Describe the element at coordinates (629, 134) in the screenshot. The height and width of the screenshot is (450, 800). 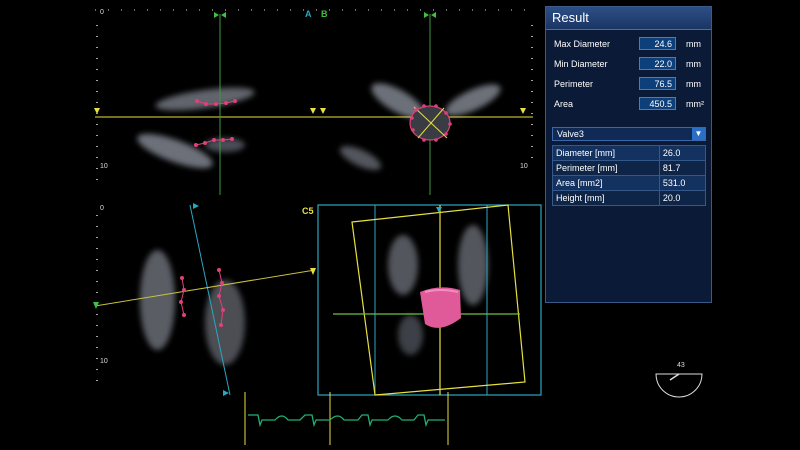
I see `valve-select: Valve3 ▼` at that location.